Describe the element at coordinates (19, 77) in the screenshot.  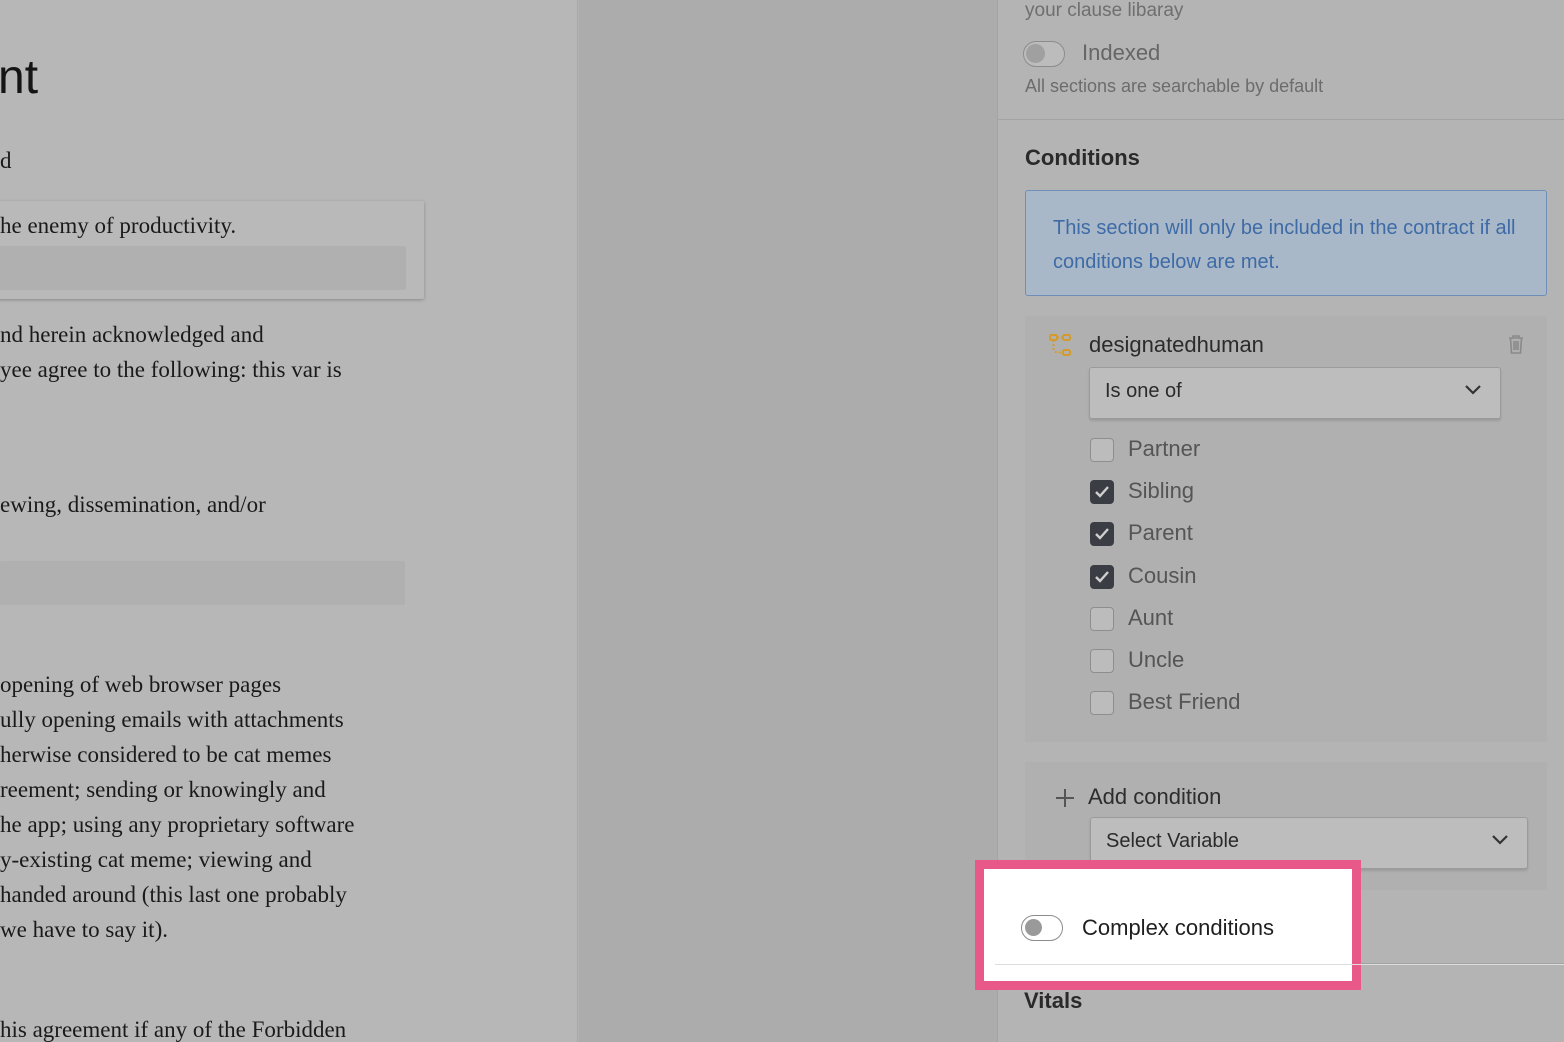
I see `document-title: nt` at that location.